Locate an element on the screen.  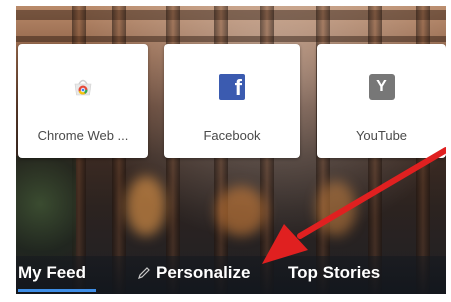
top-site-label: Facebook is located at coordinates (232, 135).